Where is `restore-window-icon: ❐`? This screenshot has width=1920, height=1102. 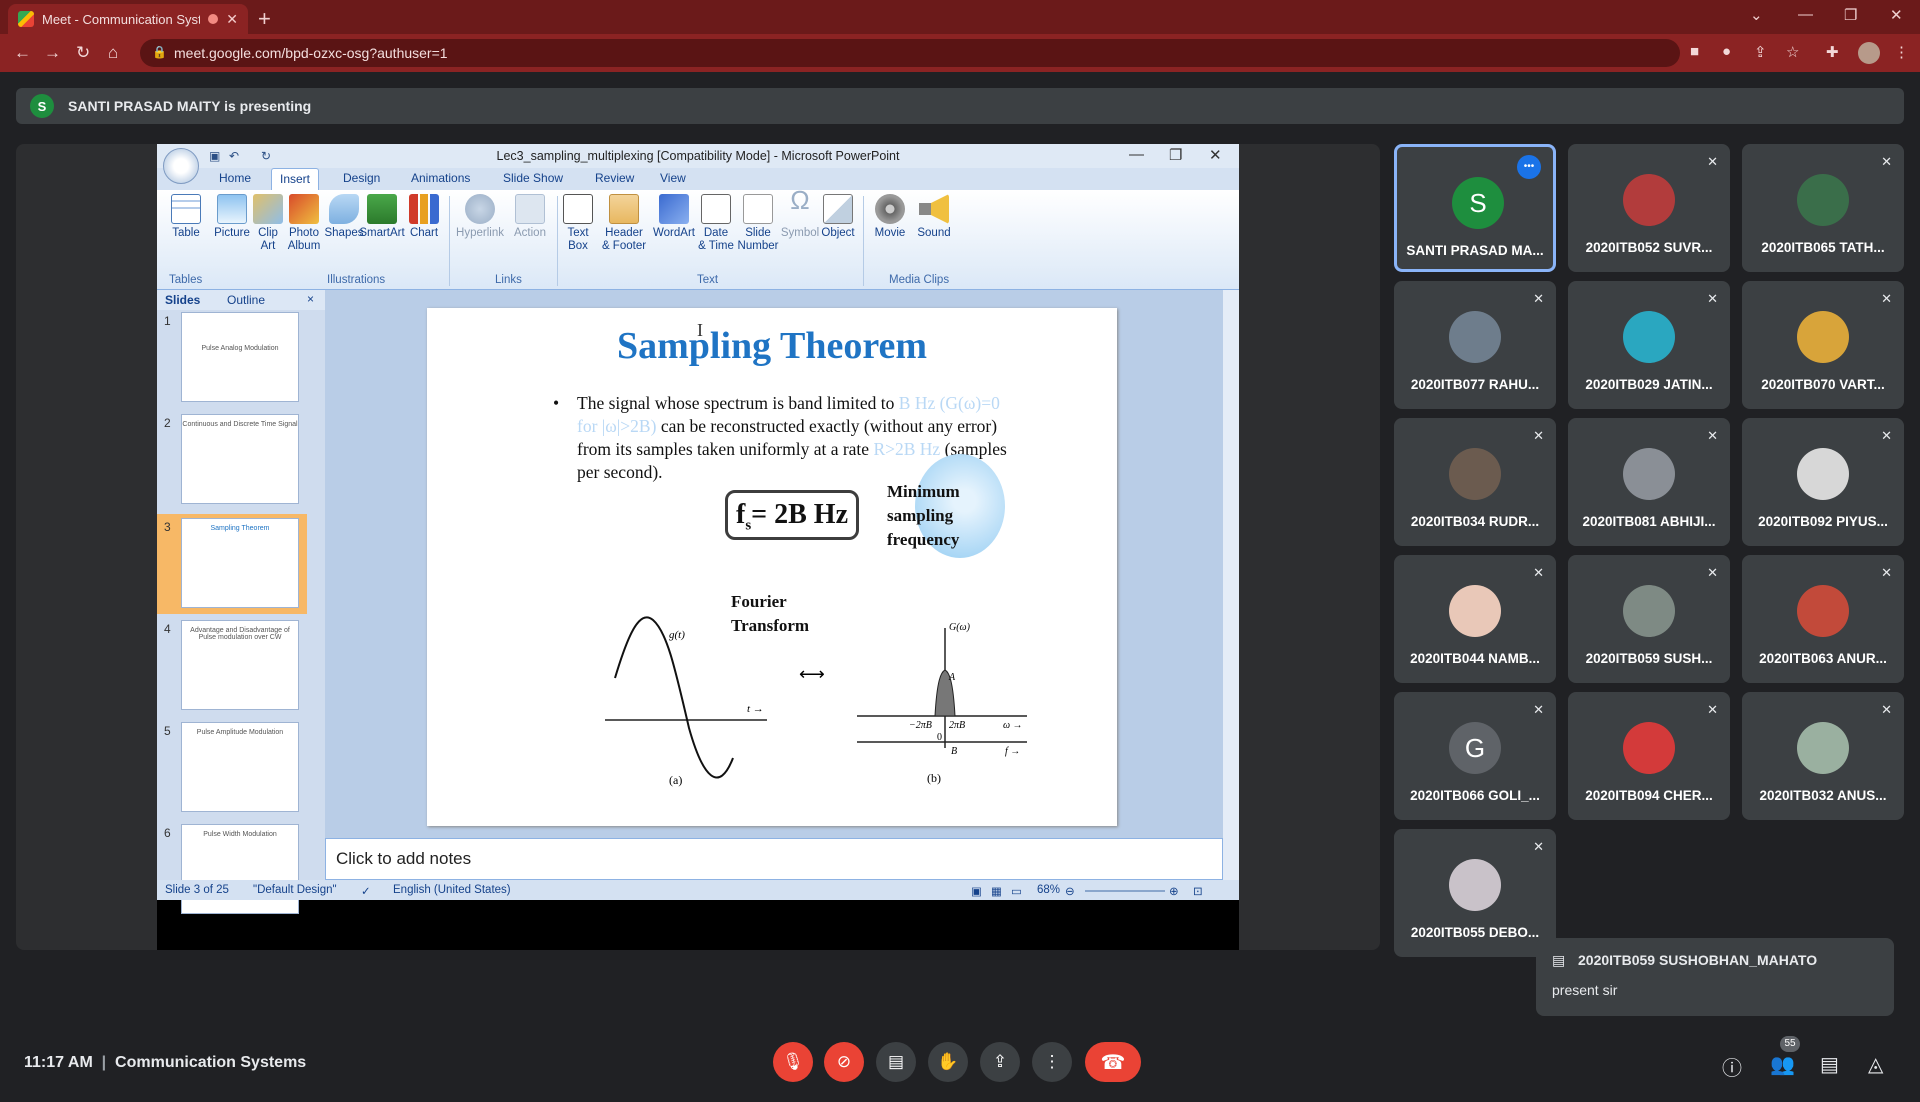
restore-window-icon: ❐ is located at coordinates (1850, 15).